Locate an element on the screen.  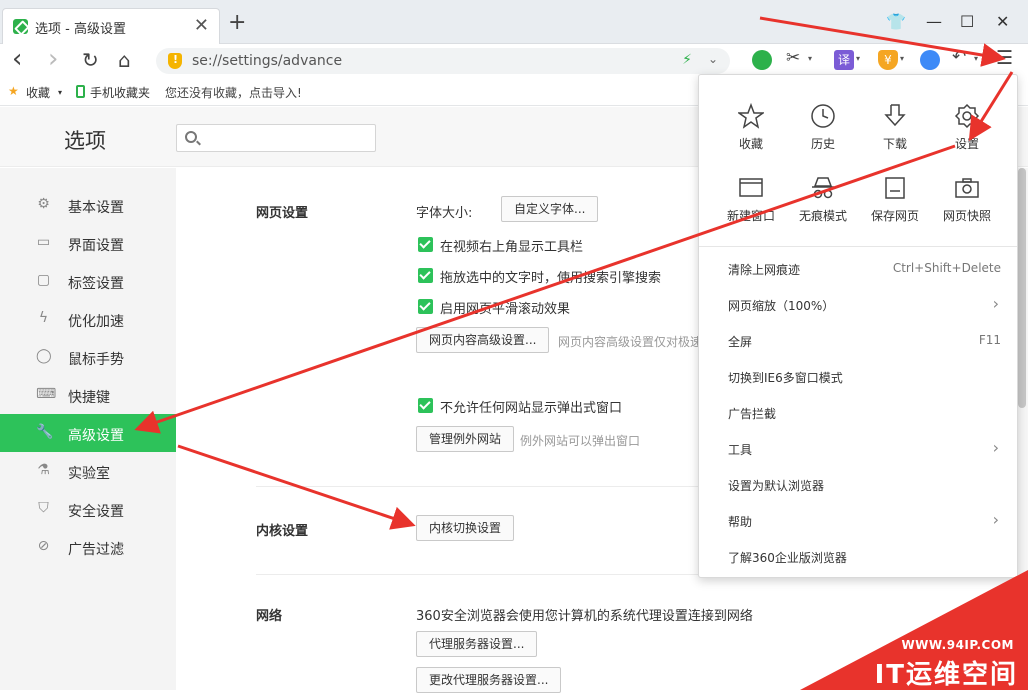
menu-incognito: 无痕模式 is located at coordinates (823, 207).